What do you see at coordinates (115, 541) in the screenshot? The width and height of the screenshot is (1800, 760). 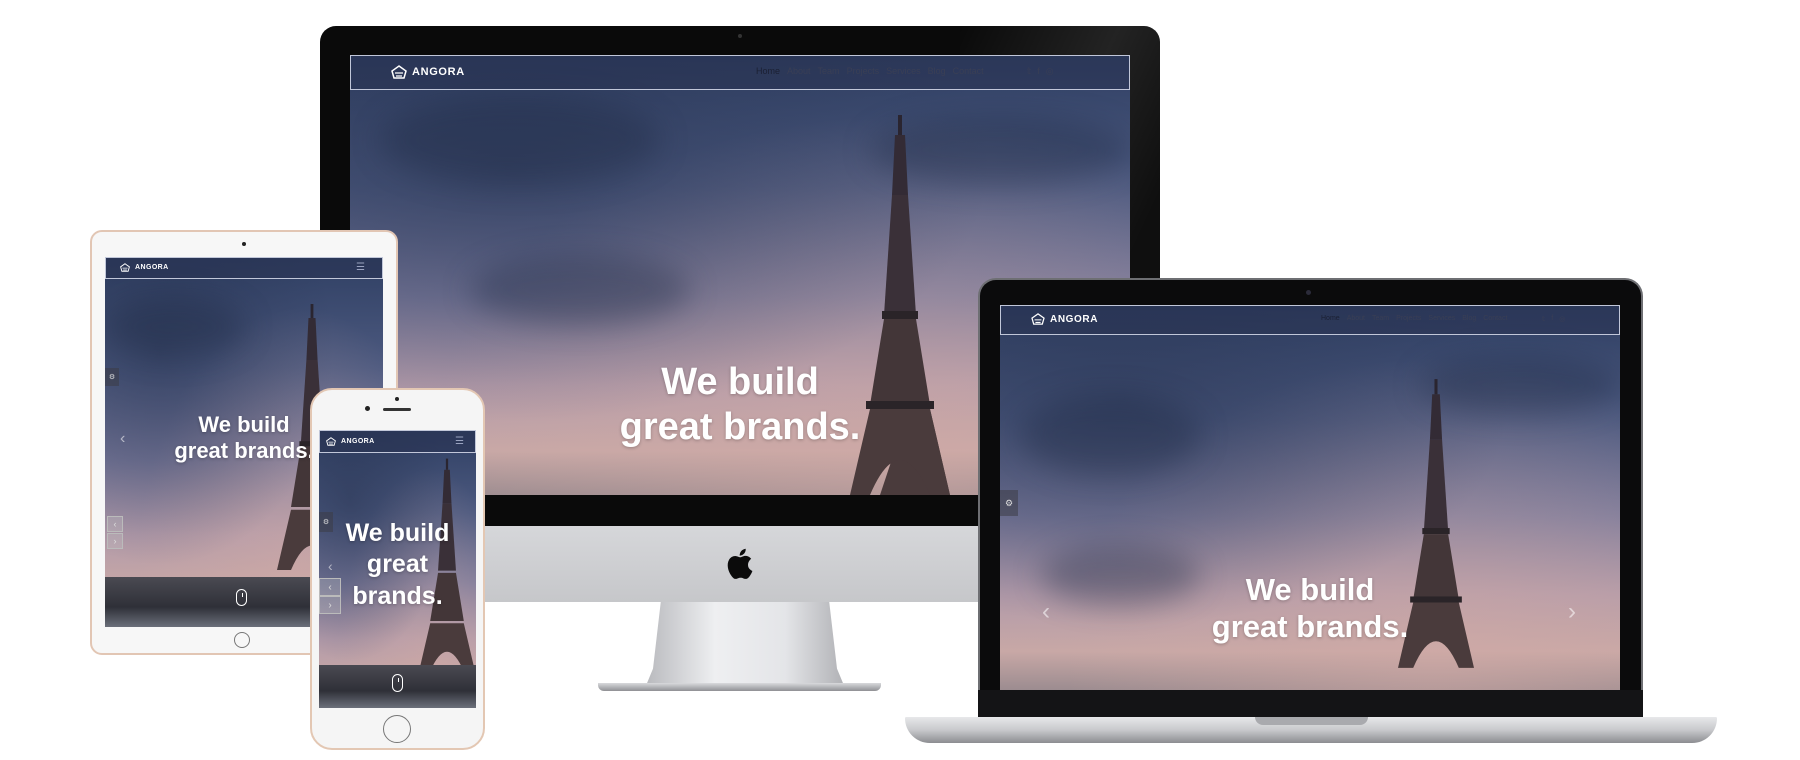 I see `tablet-chevron-right-button: ›` at bounding box center [115, 541].